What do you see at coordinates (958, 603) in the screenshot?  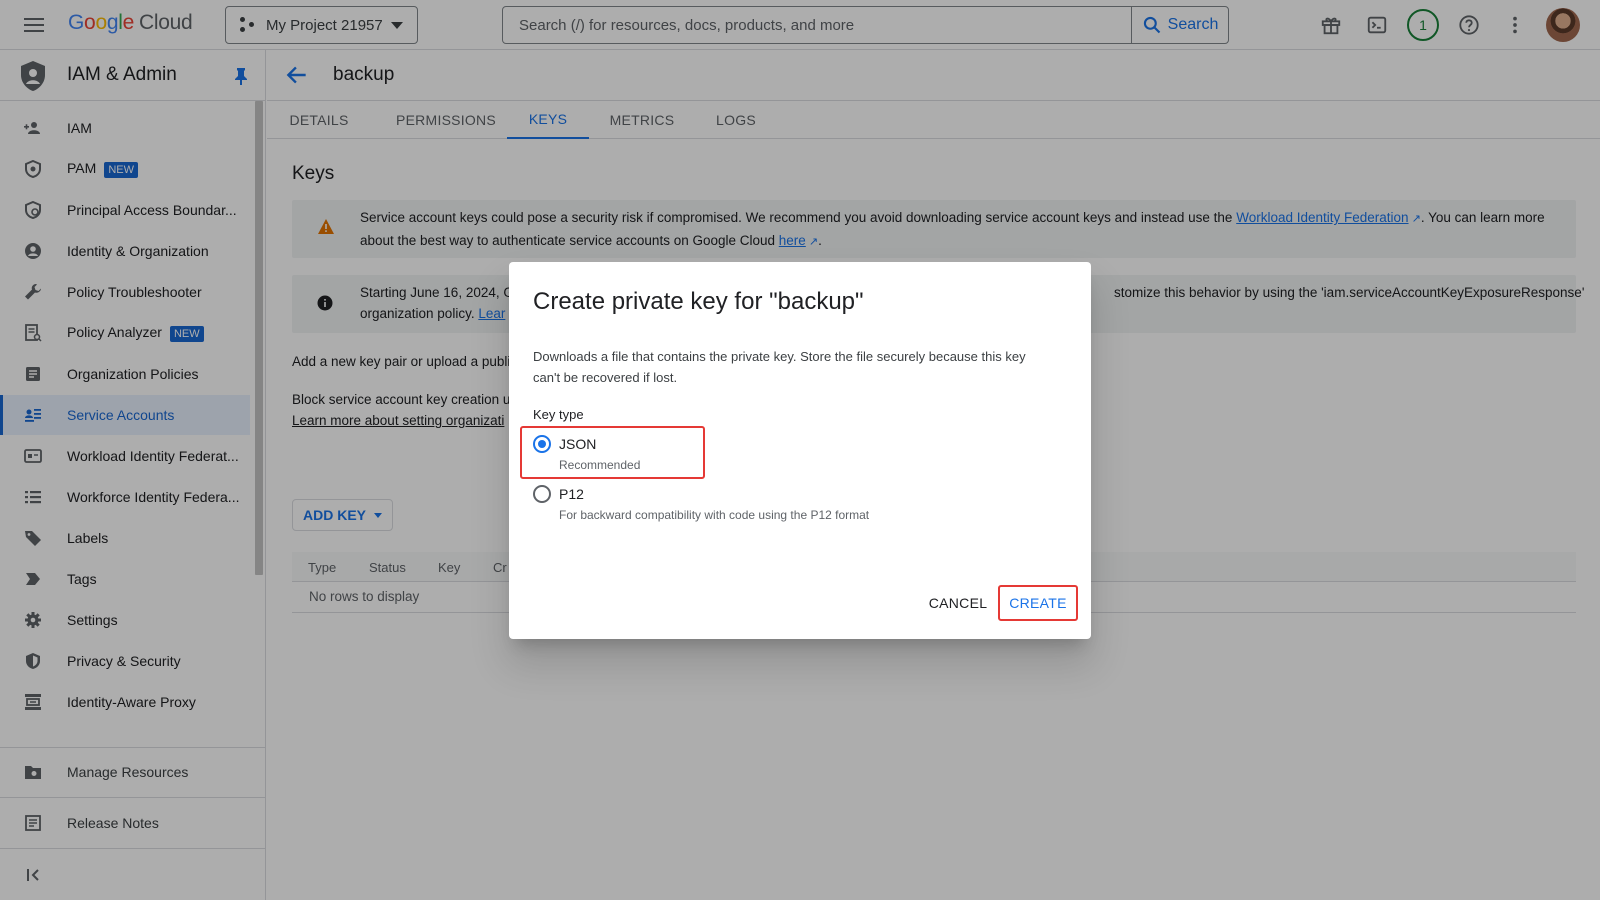 I see `cancel-button: CANCEL` at bounding box center [958, 603].